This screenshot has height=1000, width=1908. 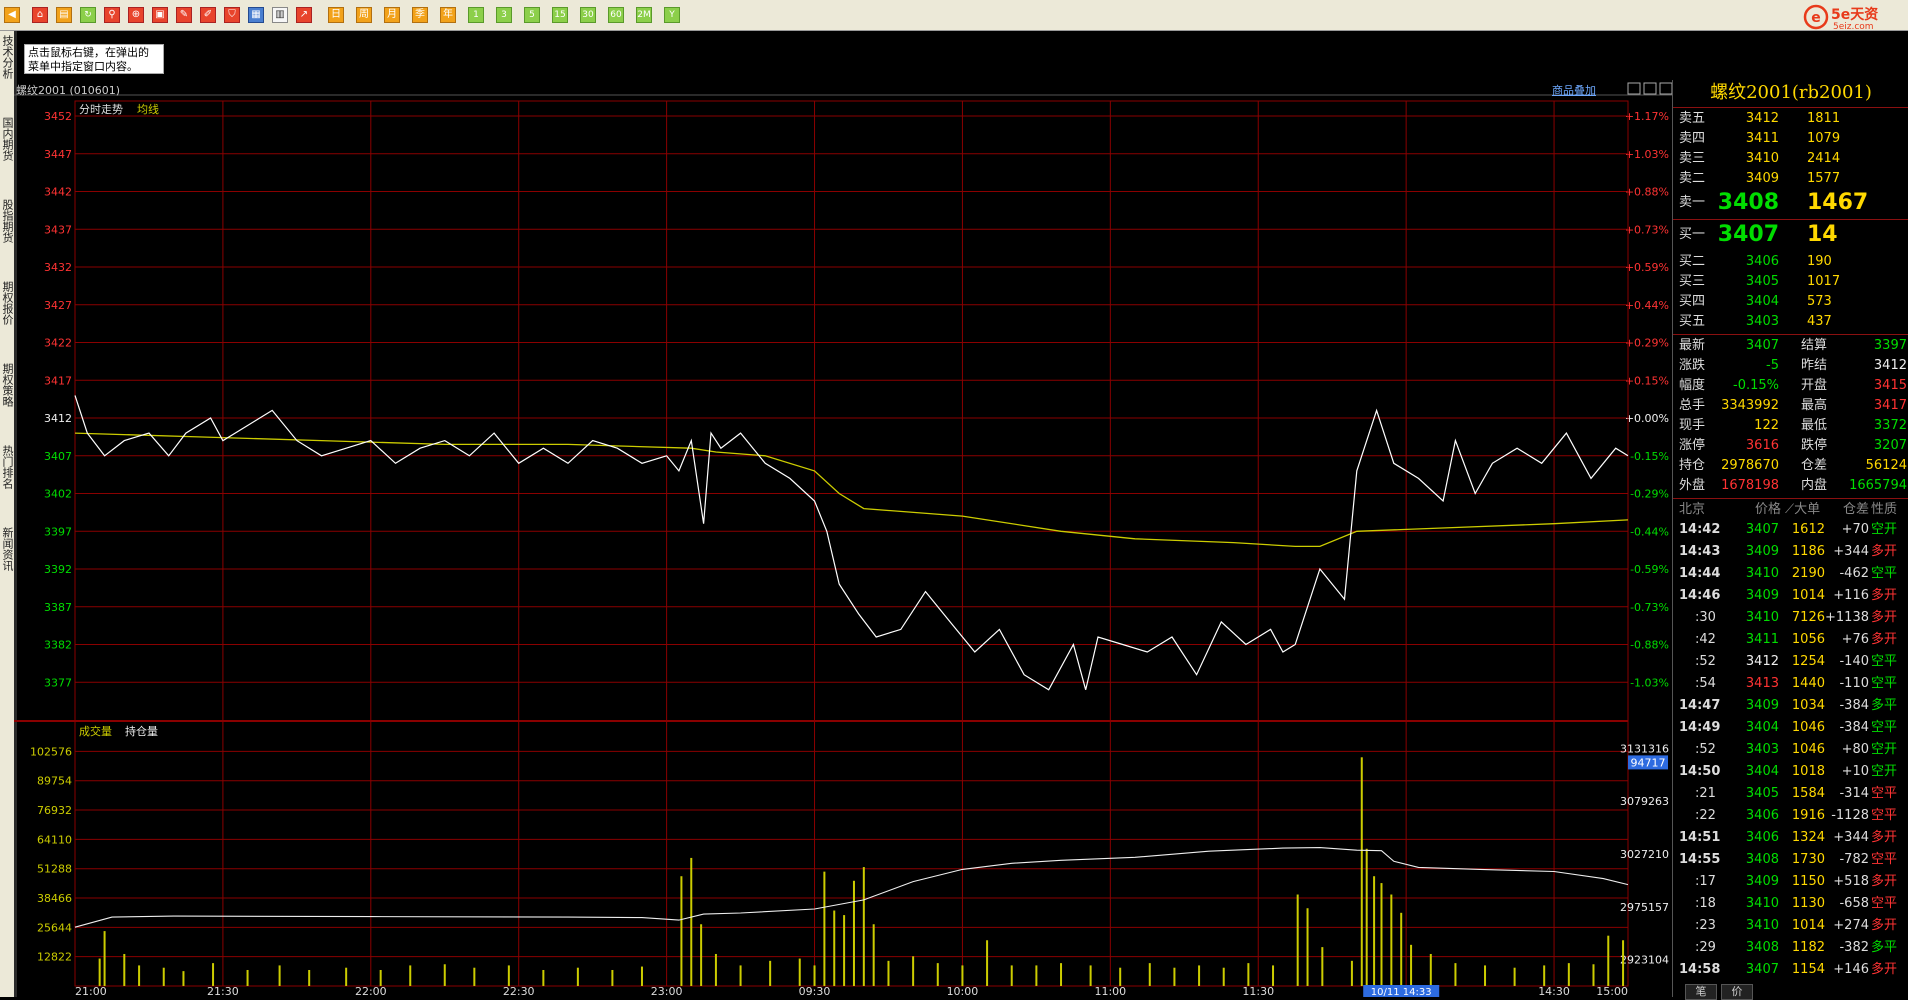 I want to click on stat-value: 3616, so click(x=1762, y=445).